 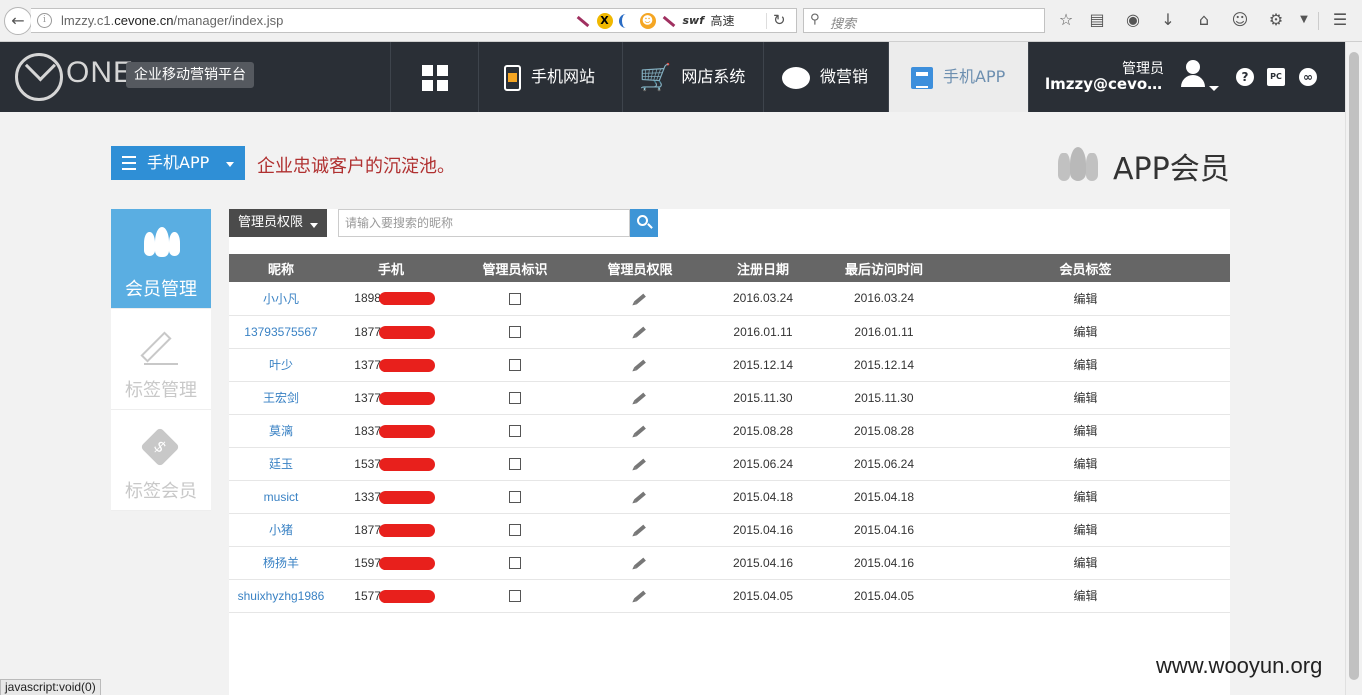 What do you see at coordinates (644, 223) in the screenshot?
I see `search-button` at bounding box center [644, 223].